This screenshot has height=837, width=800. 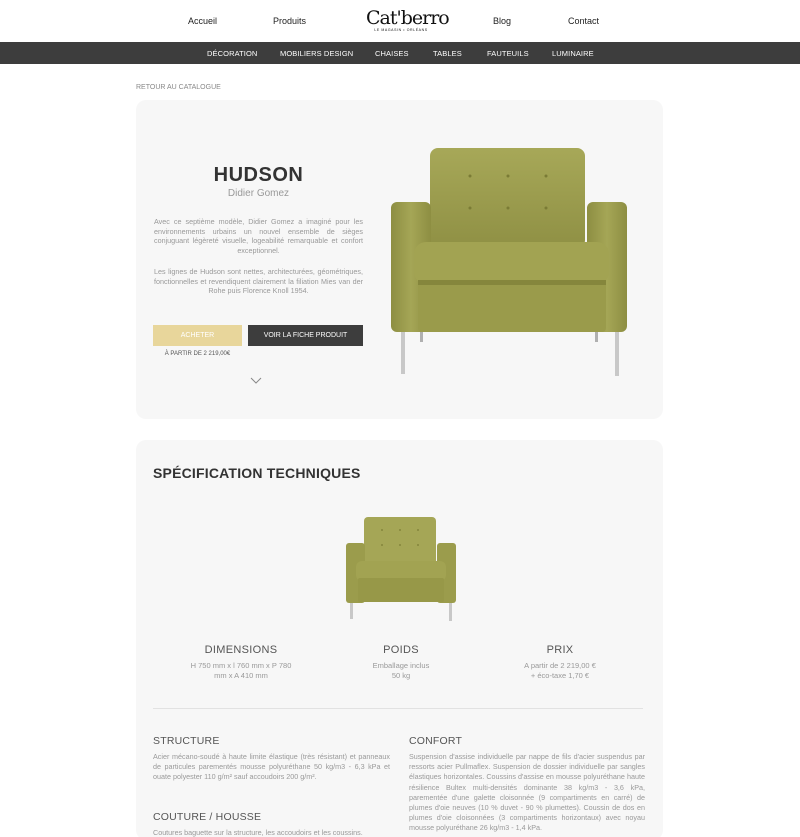 What do you see at coordinates (241, 675) in the screenshot?
I see `dimensions-value-line2: mm x A 410 mm` at bounding box center [241, 675].